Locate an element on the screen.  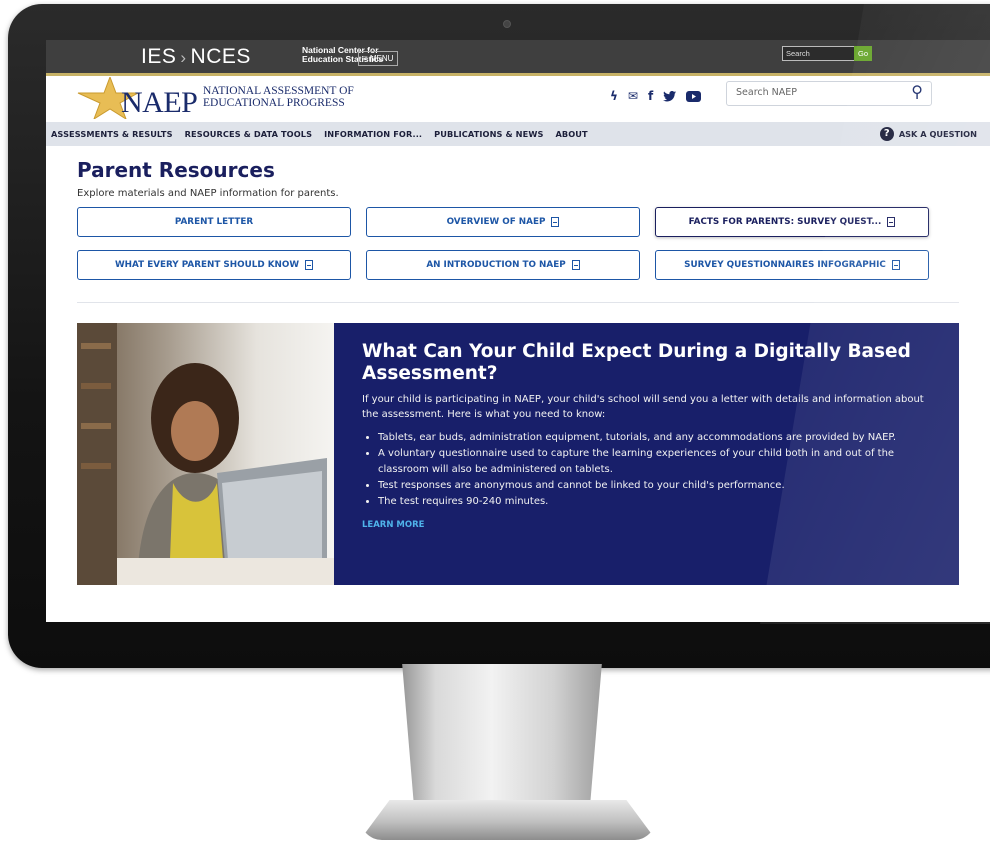
section-divider is located at coordinates (518, 302).